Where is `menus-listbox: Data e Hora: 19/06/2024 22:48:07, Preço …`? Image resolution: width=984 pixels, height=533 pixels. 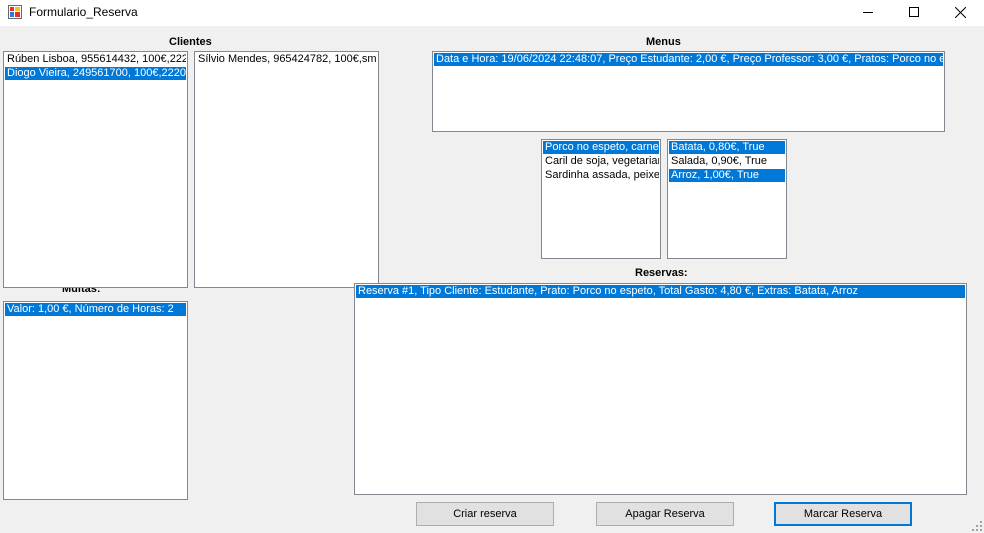
menus-listbox: Data e Hora: 19/06/2024 22:48:07, Preço … is located at coordinates (688, 91).